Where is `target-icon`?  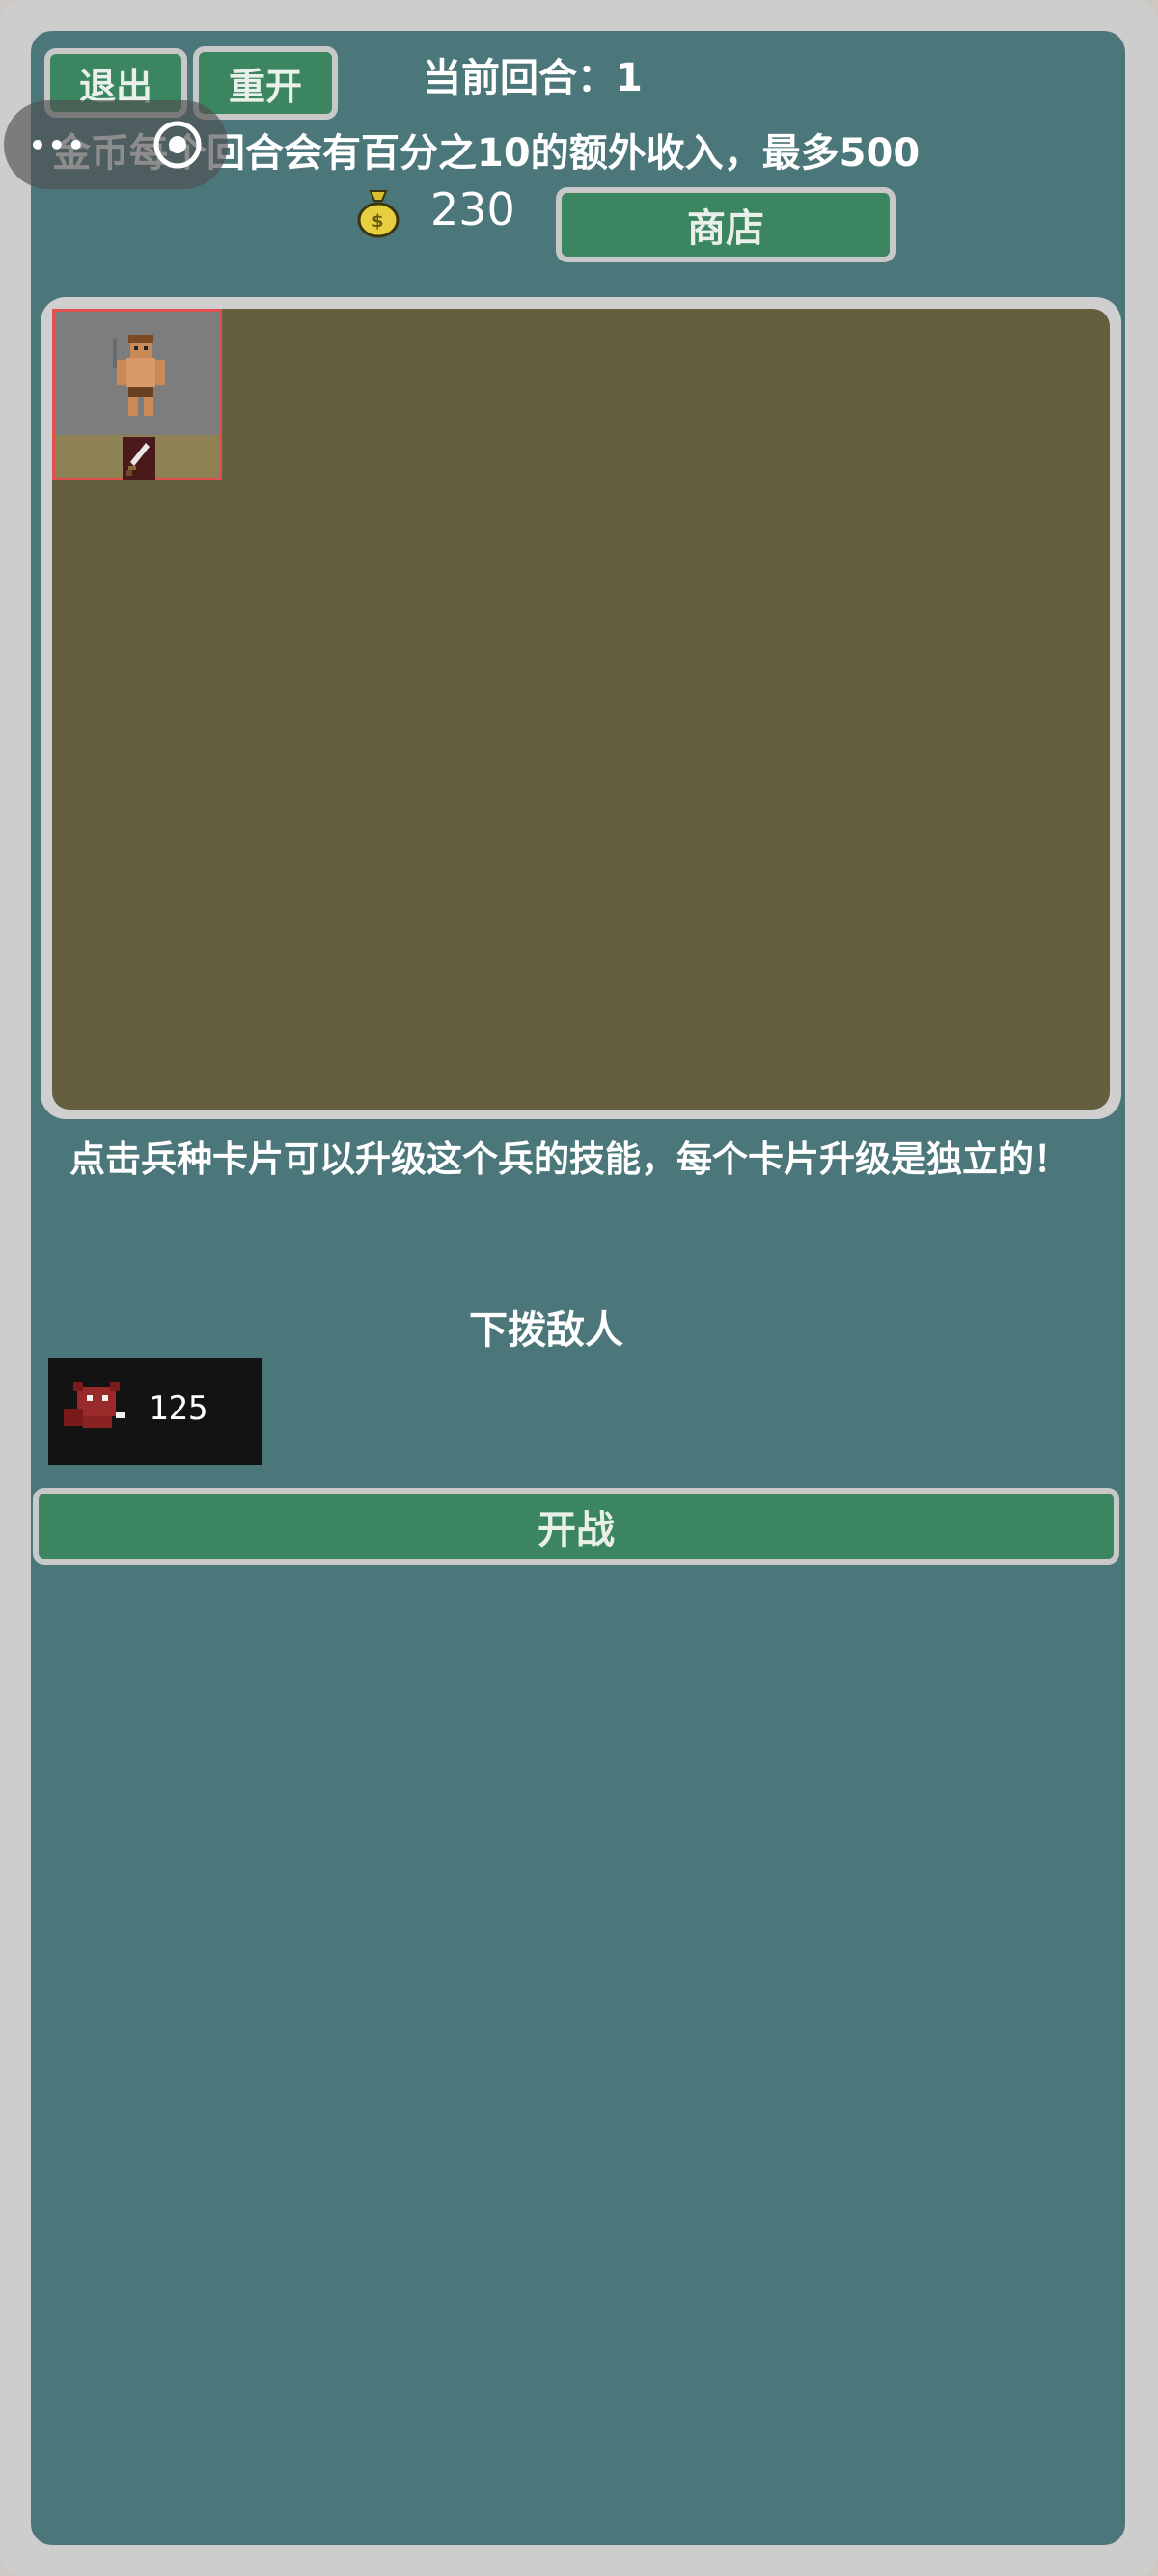
target-icon is located at coordinates (178, 145).